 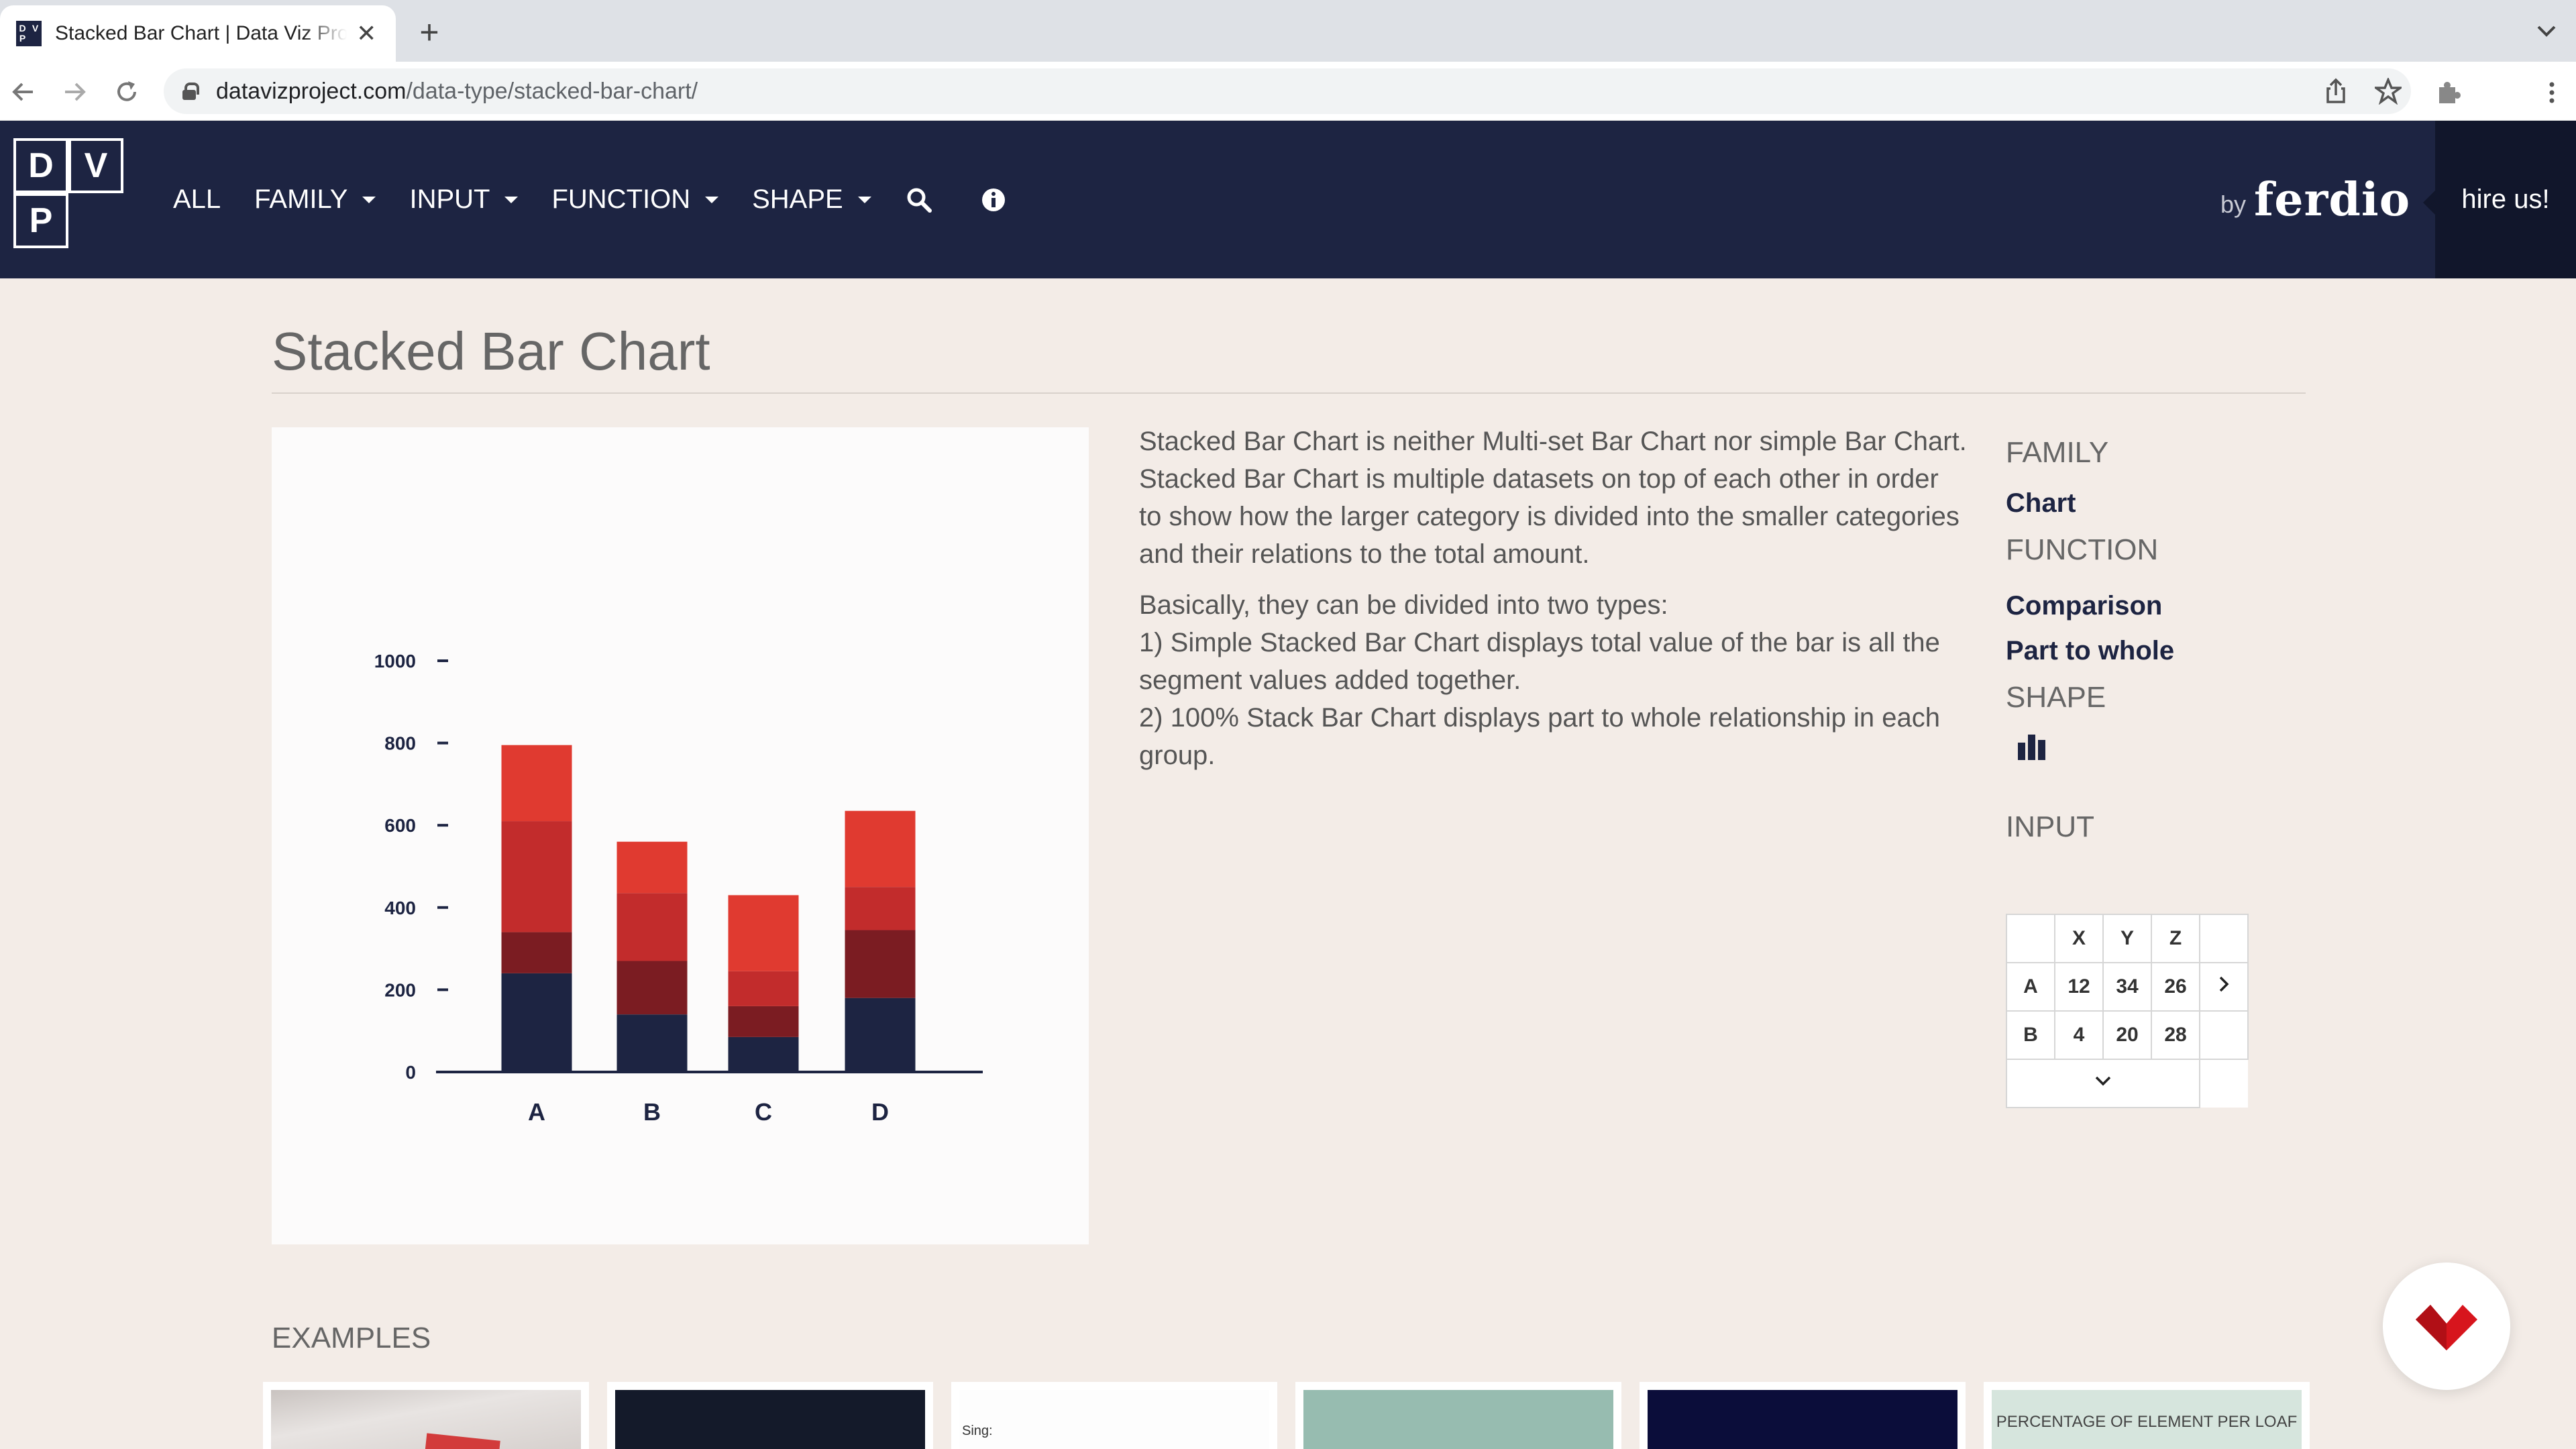 I want to click on chat-widget-button, so click(x=2446, y=1326).